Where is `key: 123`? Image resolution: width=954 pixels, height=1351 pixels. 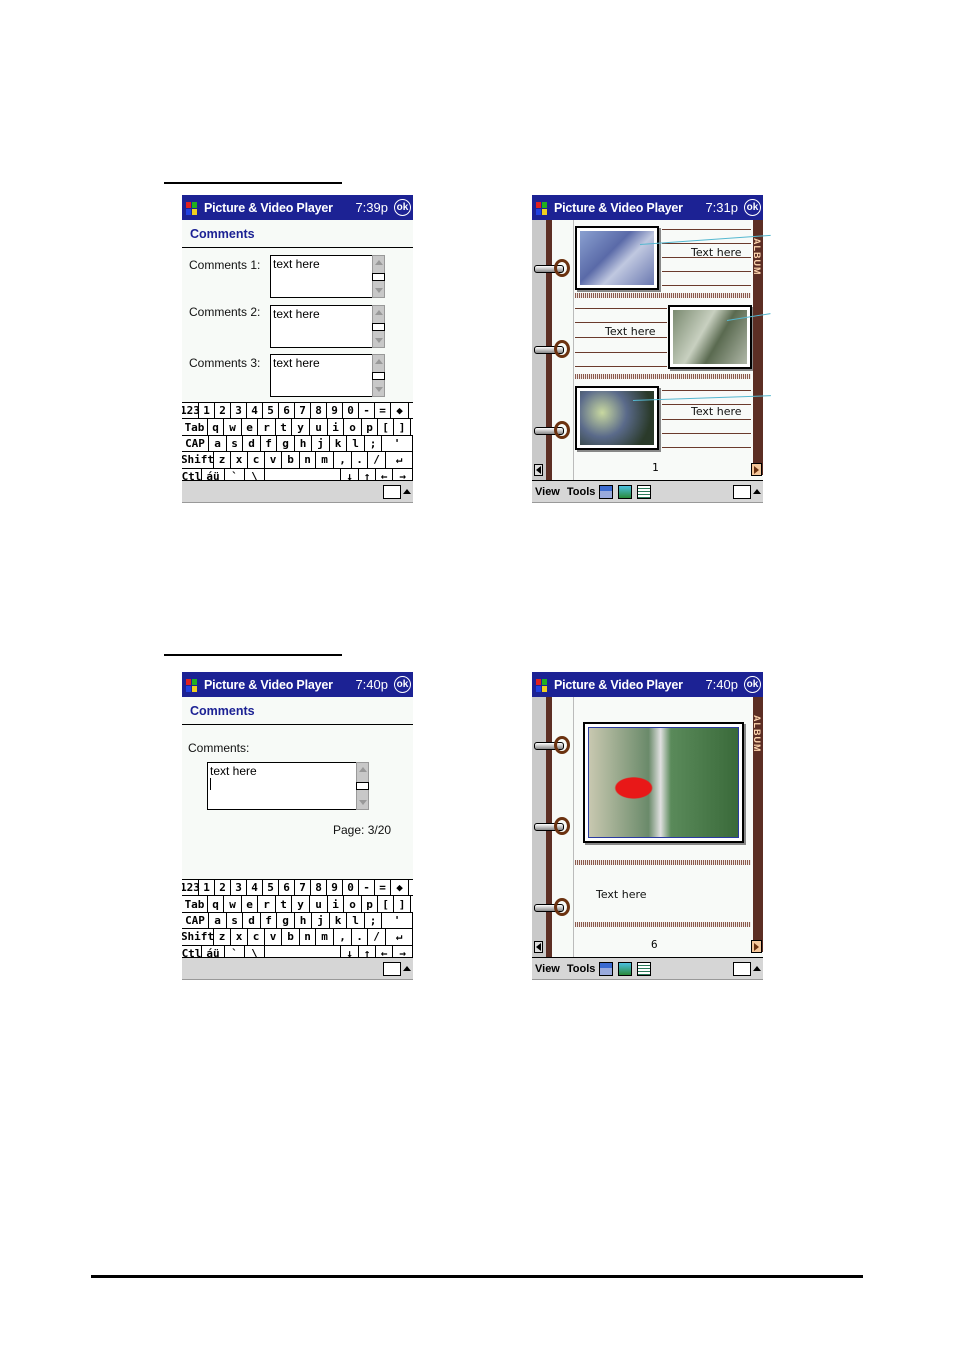 key: 123 is located at coordinates (191, 888).